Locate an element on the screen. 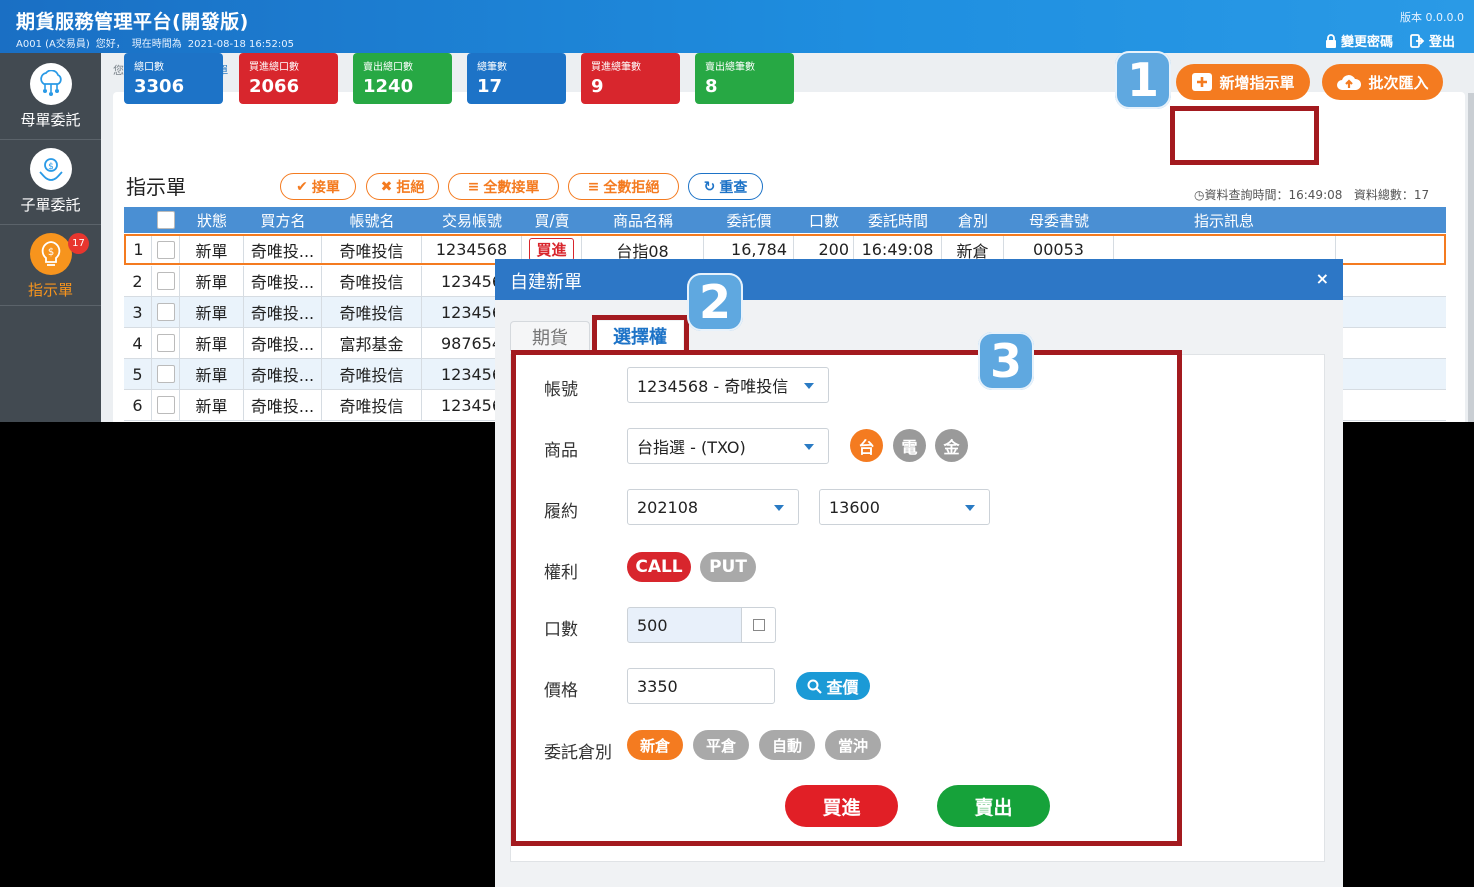  record-total: 資料總數：17 is located at coordinates (1391, 195).